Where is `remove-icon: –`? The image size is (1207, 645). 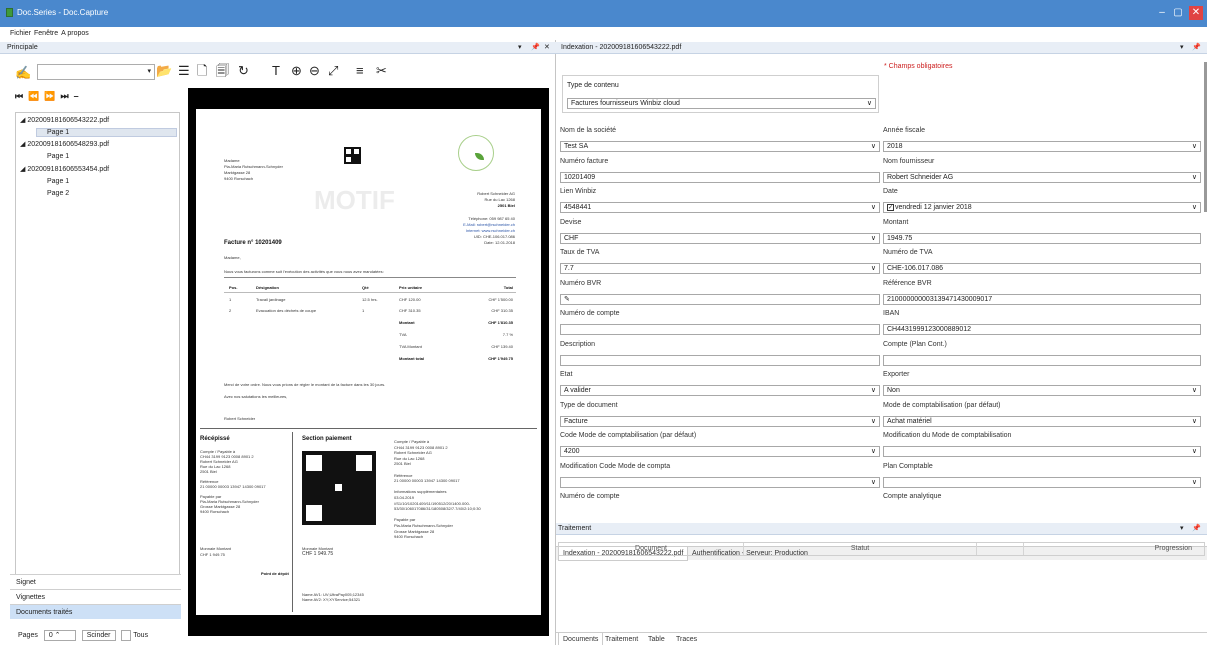 remove-icon: – is located at coordinates (79, 96).